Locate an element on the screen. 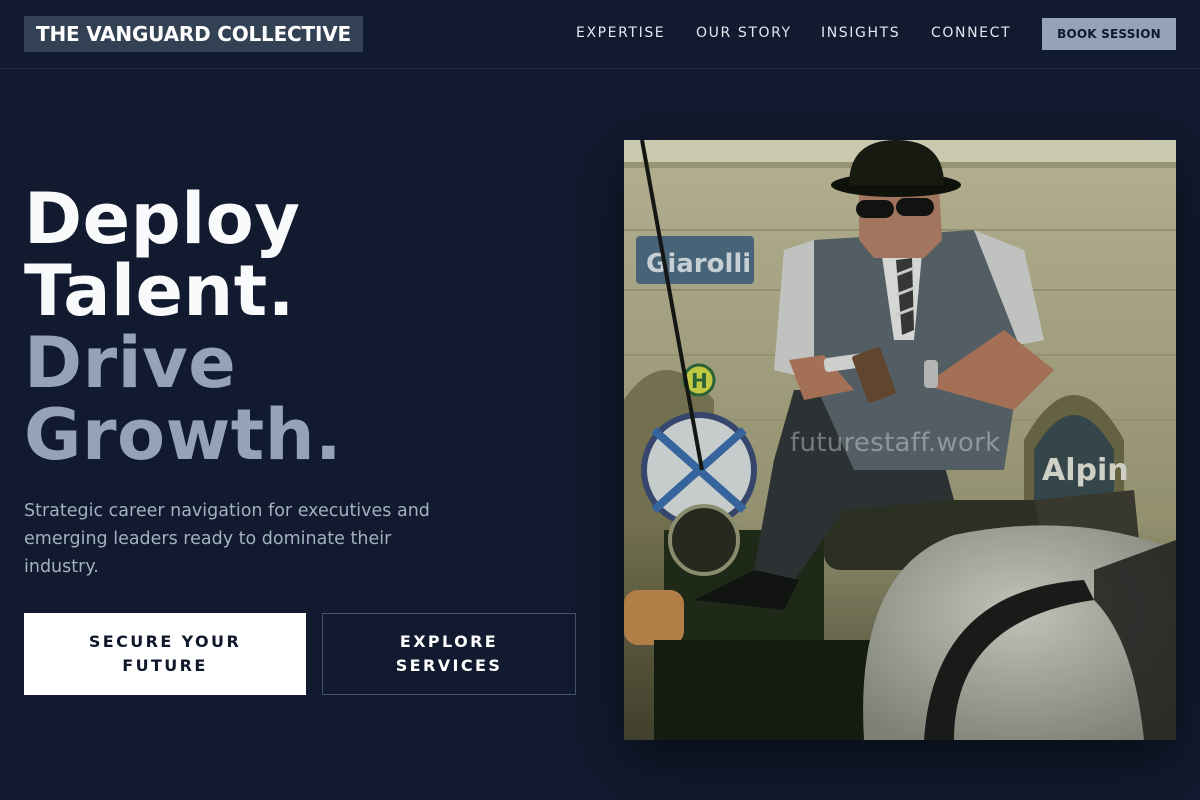  headline-line-accent: Growth. is located at coordinates (183, 435).